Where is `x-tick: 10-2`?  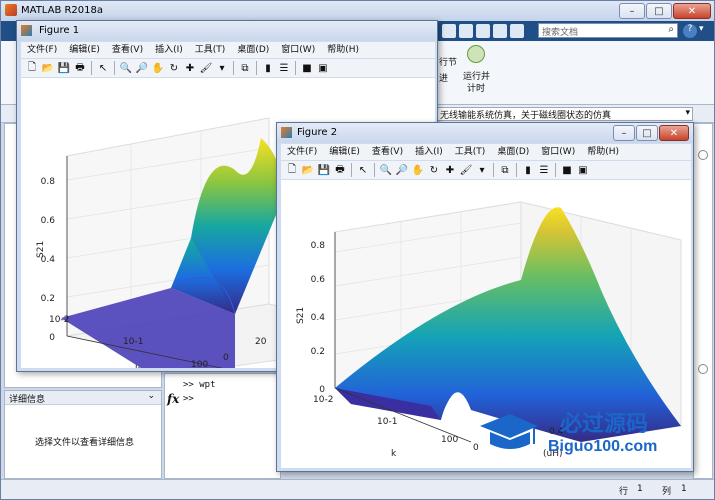
x-tick: 10-2 is located at coordinates (59, 320).